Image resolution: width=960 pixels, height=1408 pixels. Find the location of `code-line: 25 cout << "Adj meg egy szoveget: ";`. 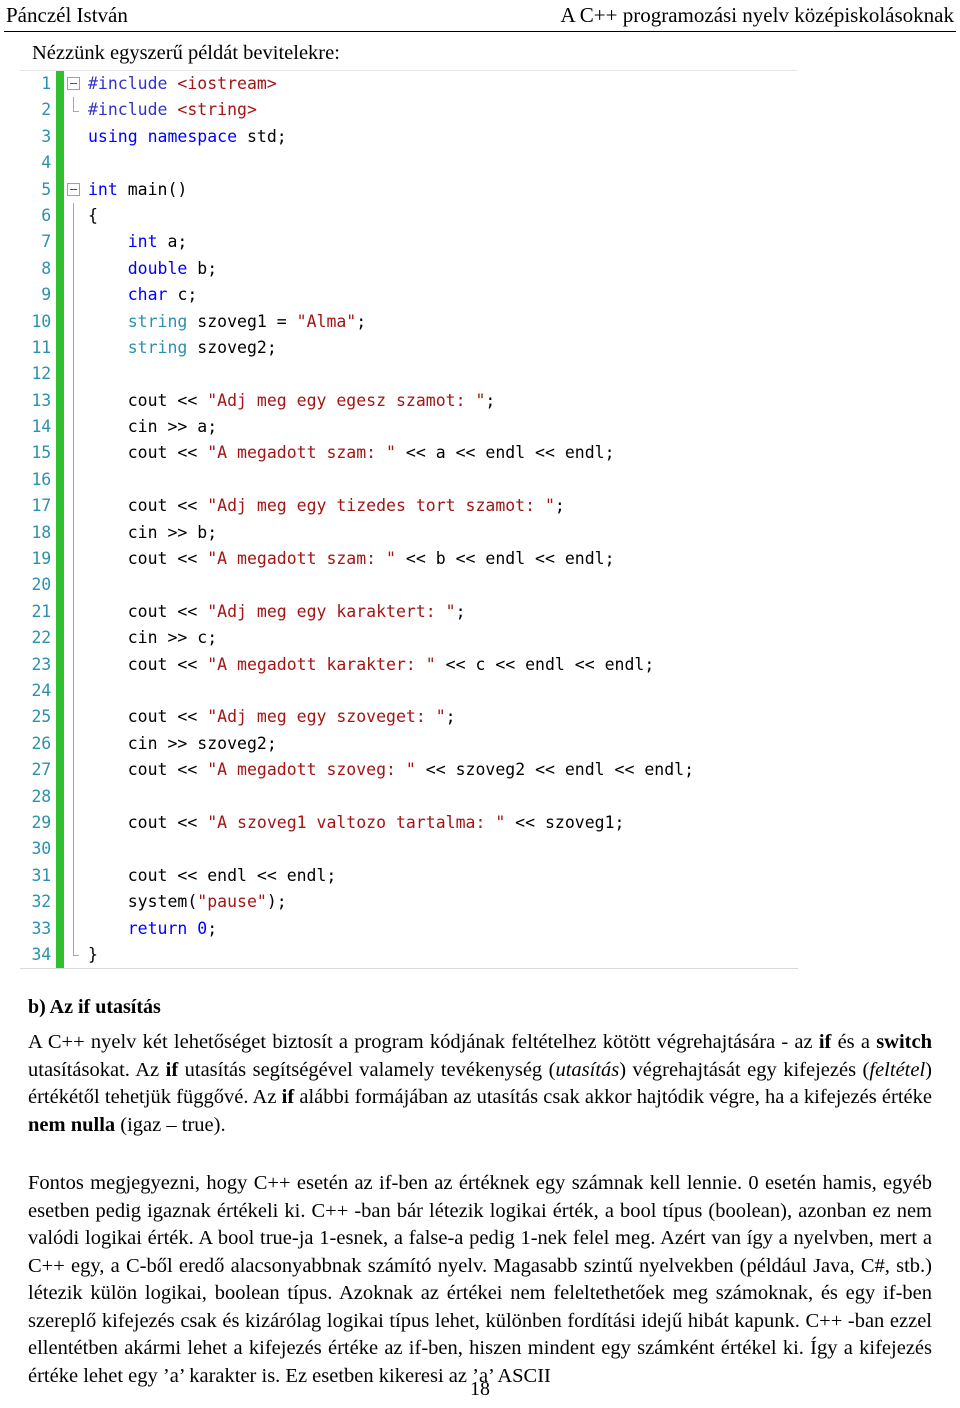

code-line: 25 cout << "Adj meg egy szoveget: "; is located at coordinates (409, 717).